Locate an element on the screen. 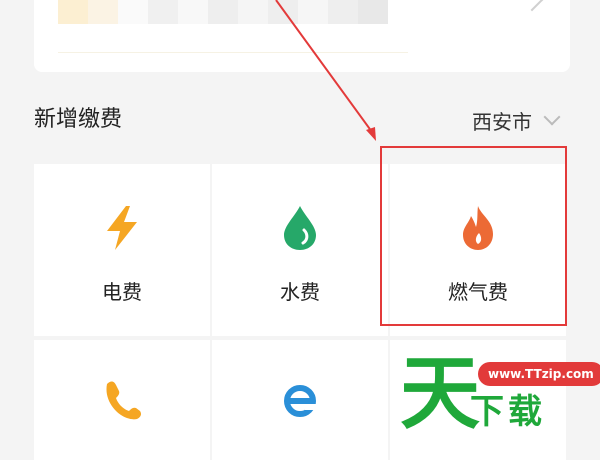  pixelated-content is located at coordinates (223, 12).